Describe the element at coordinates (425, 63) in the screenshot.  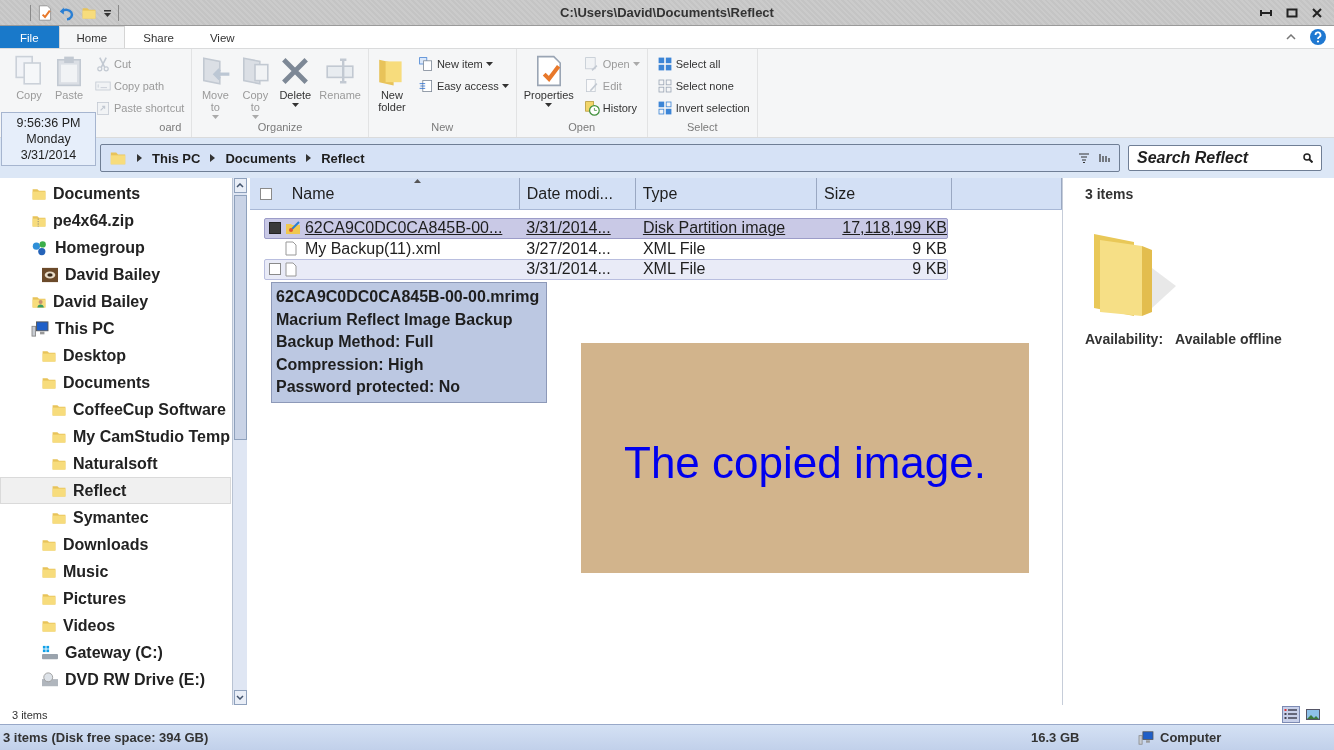
I see `new-item-icon` at that location.